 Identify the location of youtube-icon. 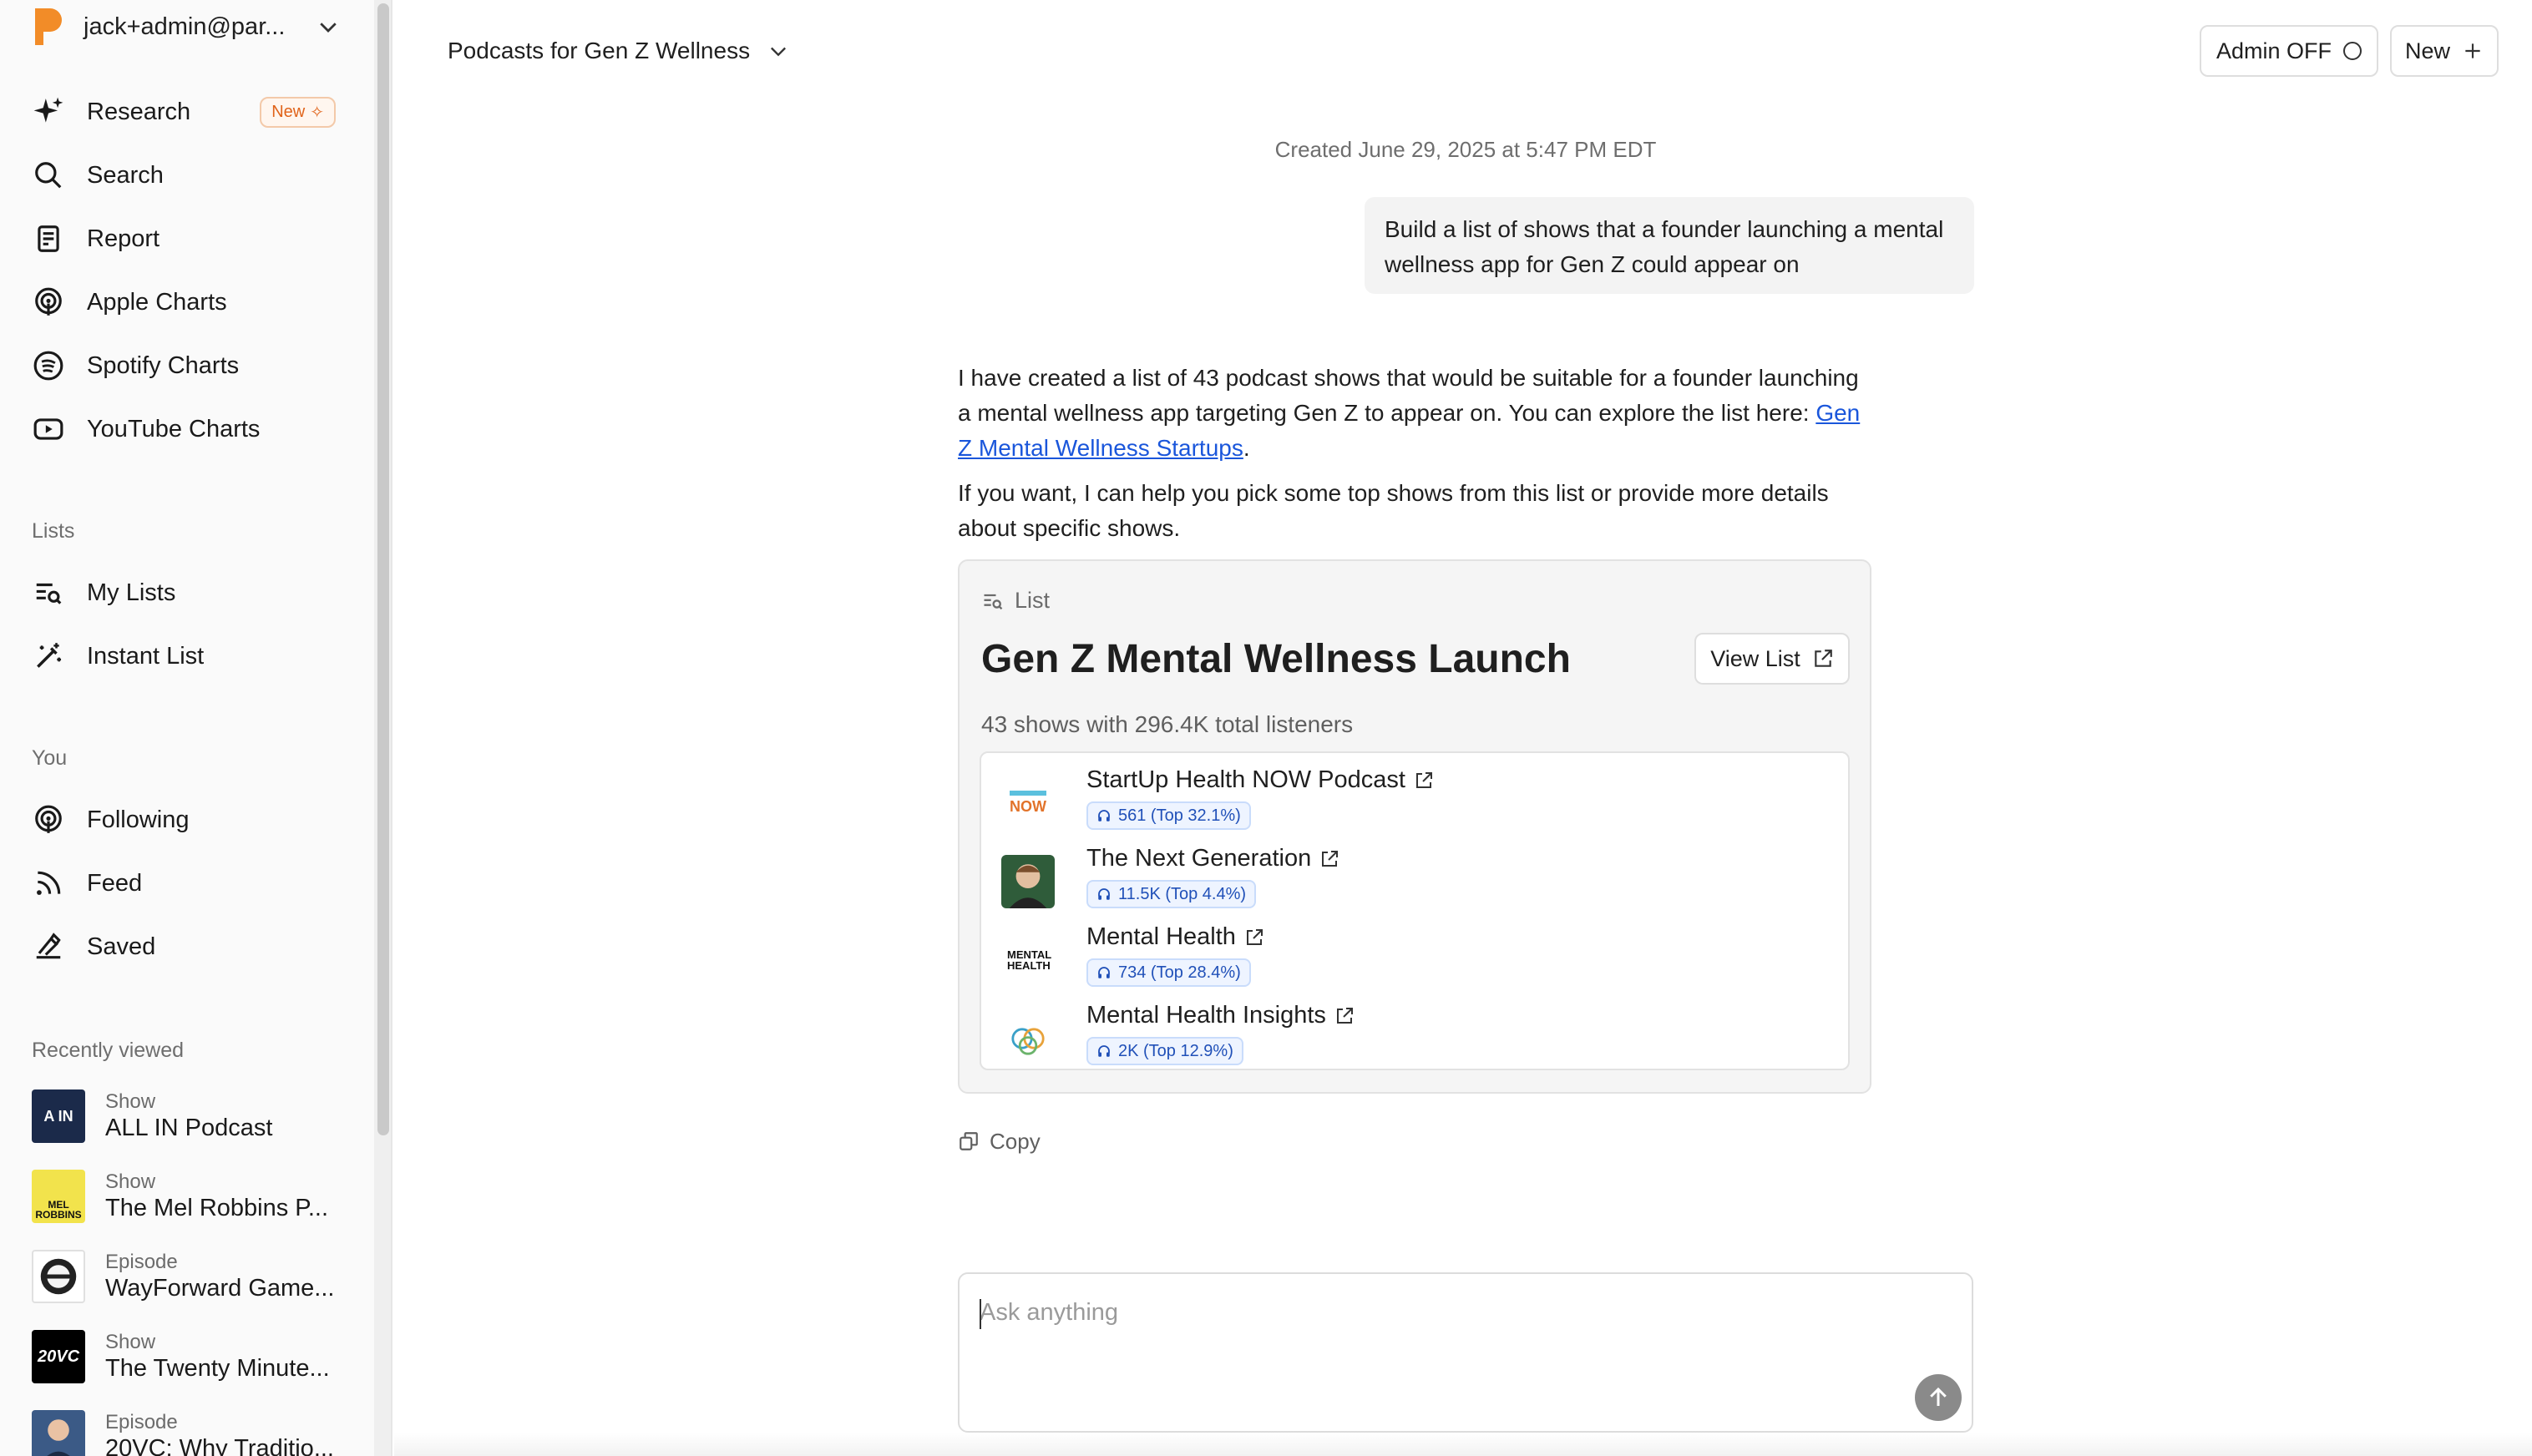
(48, 429).